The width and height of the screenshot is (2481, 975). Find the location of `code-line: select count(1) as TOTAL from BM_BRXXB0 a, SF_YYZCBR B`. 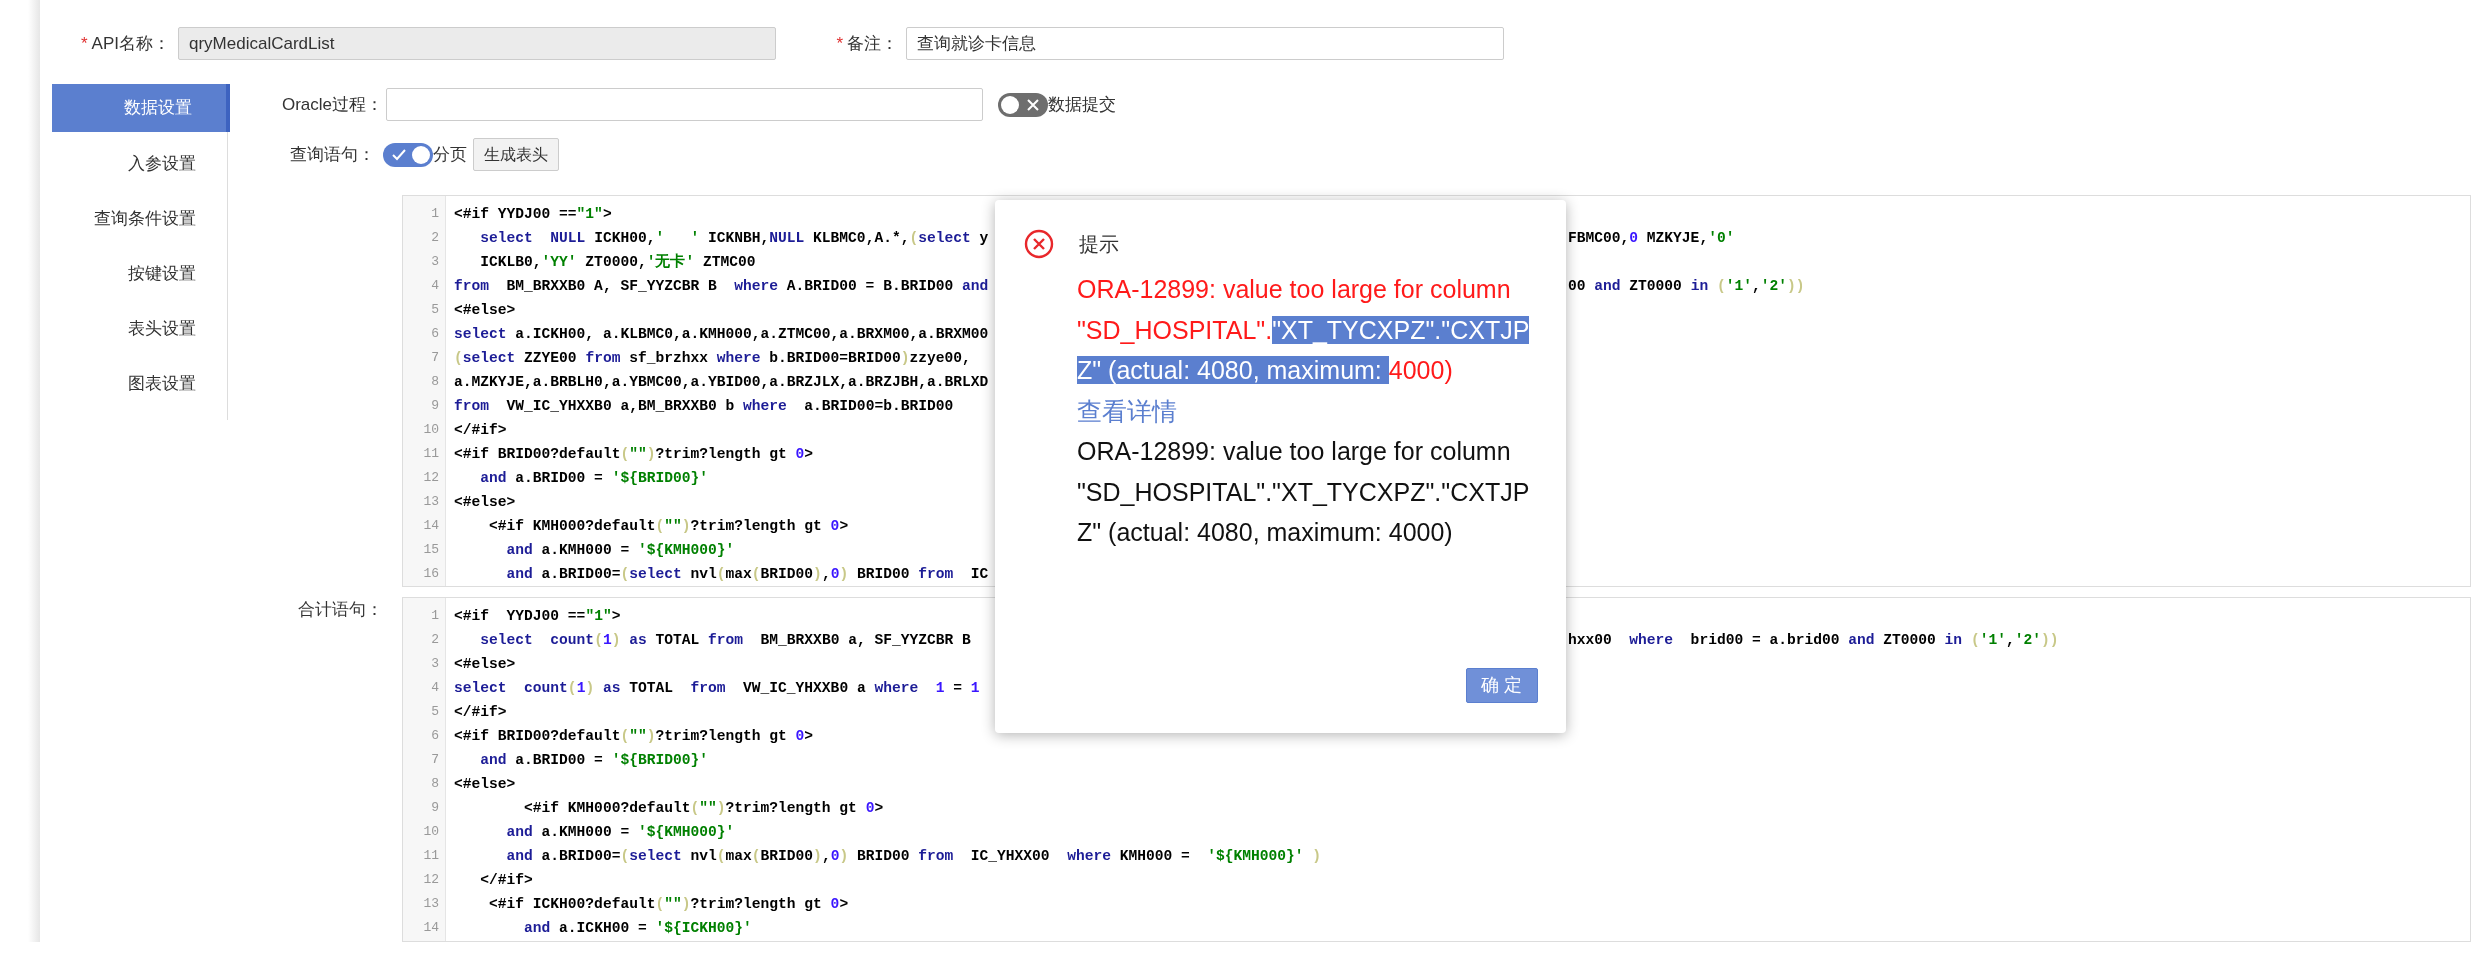

code-line: select count(1) as TOTAL from BM_BRXXB0 a, SF_YYZCBR B is located at coordinates (725, 640).